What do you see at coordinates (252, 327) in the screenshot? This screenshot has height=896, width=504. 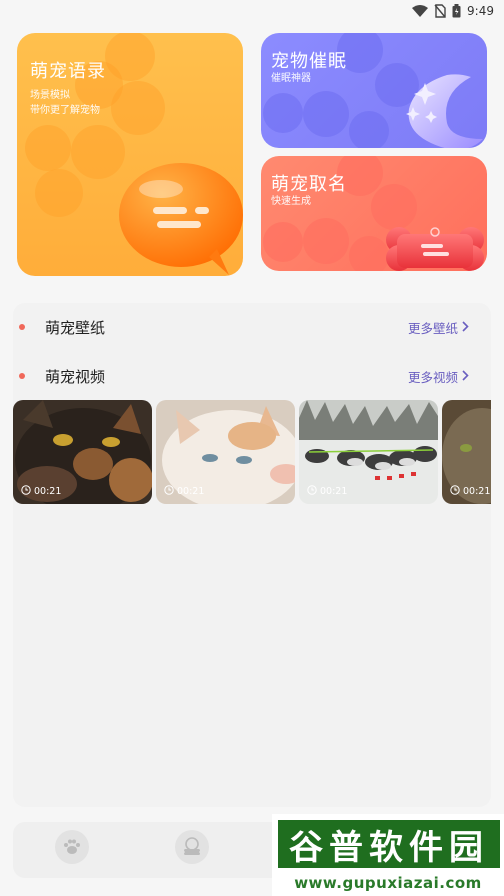 I see `wallpaper-section-header: 萌宠壁纸 更多壁纸` at bounding box center [252, 327].